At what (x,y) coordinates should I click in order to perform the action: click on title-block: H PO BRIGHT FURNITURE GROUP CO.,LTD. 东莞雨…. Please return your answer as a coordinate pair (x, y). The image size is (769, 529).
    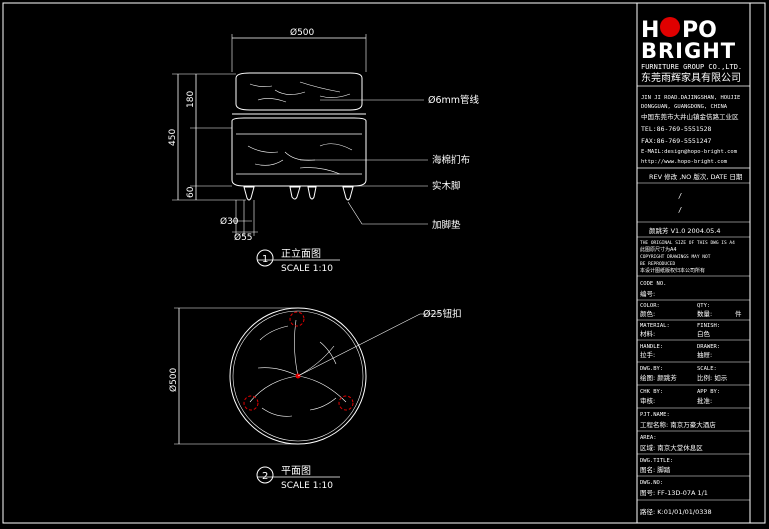
    Looking at the image, I should click on (693, 263).